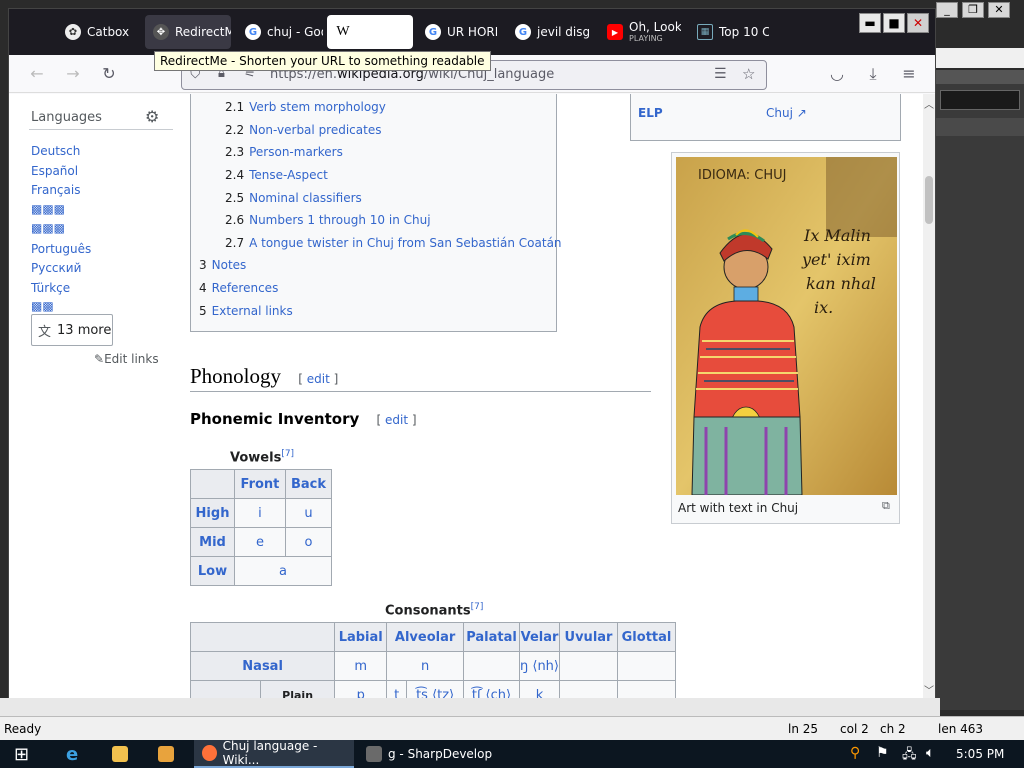 The height and width of the screenshot is (768, 1024). What do you see at coordinates (212, 513) in the screenshot?
I see `row-header: High` at bounding box center [212, 513].